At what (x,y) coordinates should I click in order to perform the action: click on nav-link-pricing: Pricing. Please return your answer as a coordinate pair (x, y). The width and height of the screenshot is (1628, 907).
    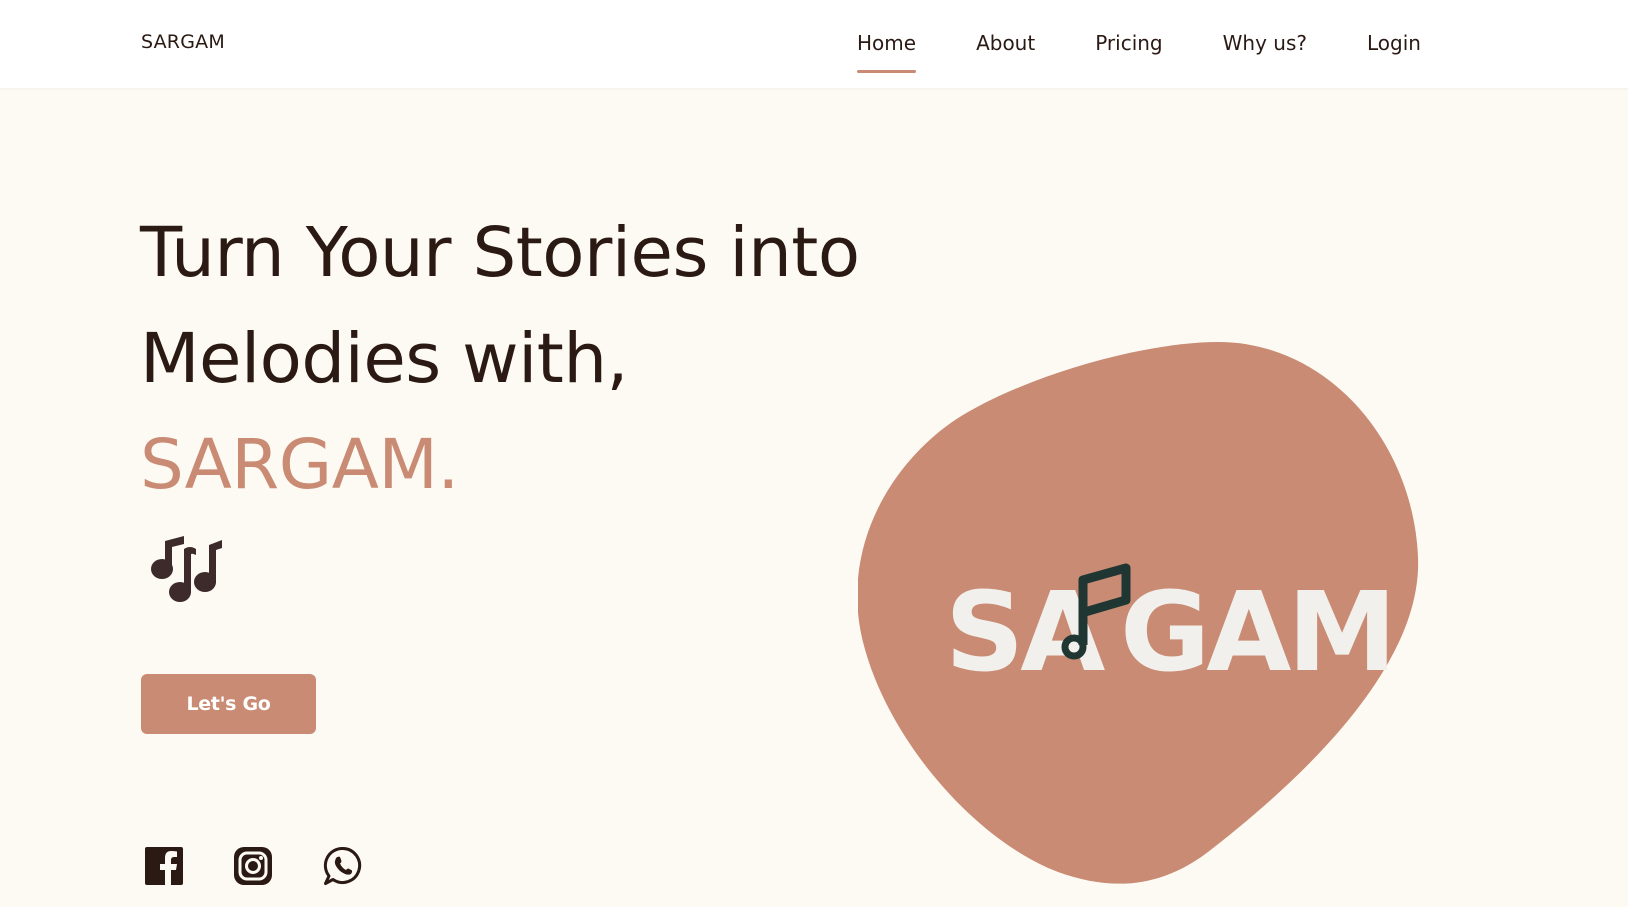
    Looking at the image, I should click on (1128, 27).